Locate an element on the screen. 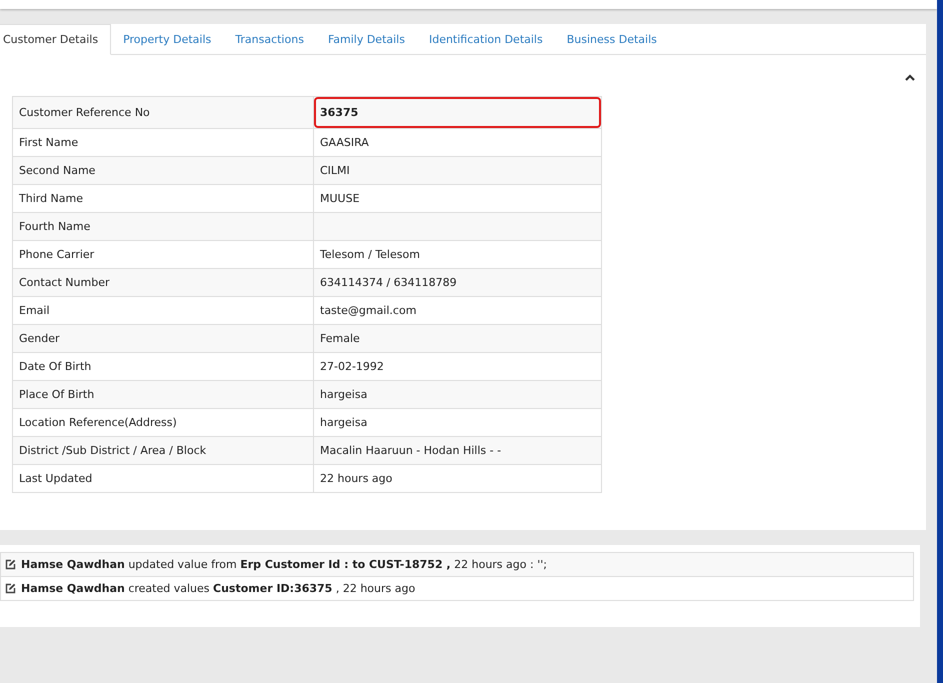 The image size is (943, 683). collapse-icon is located at coordinates (910, 77).